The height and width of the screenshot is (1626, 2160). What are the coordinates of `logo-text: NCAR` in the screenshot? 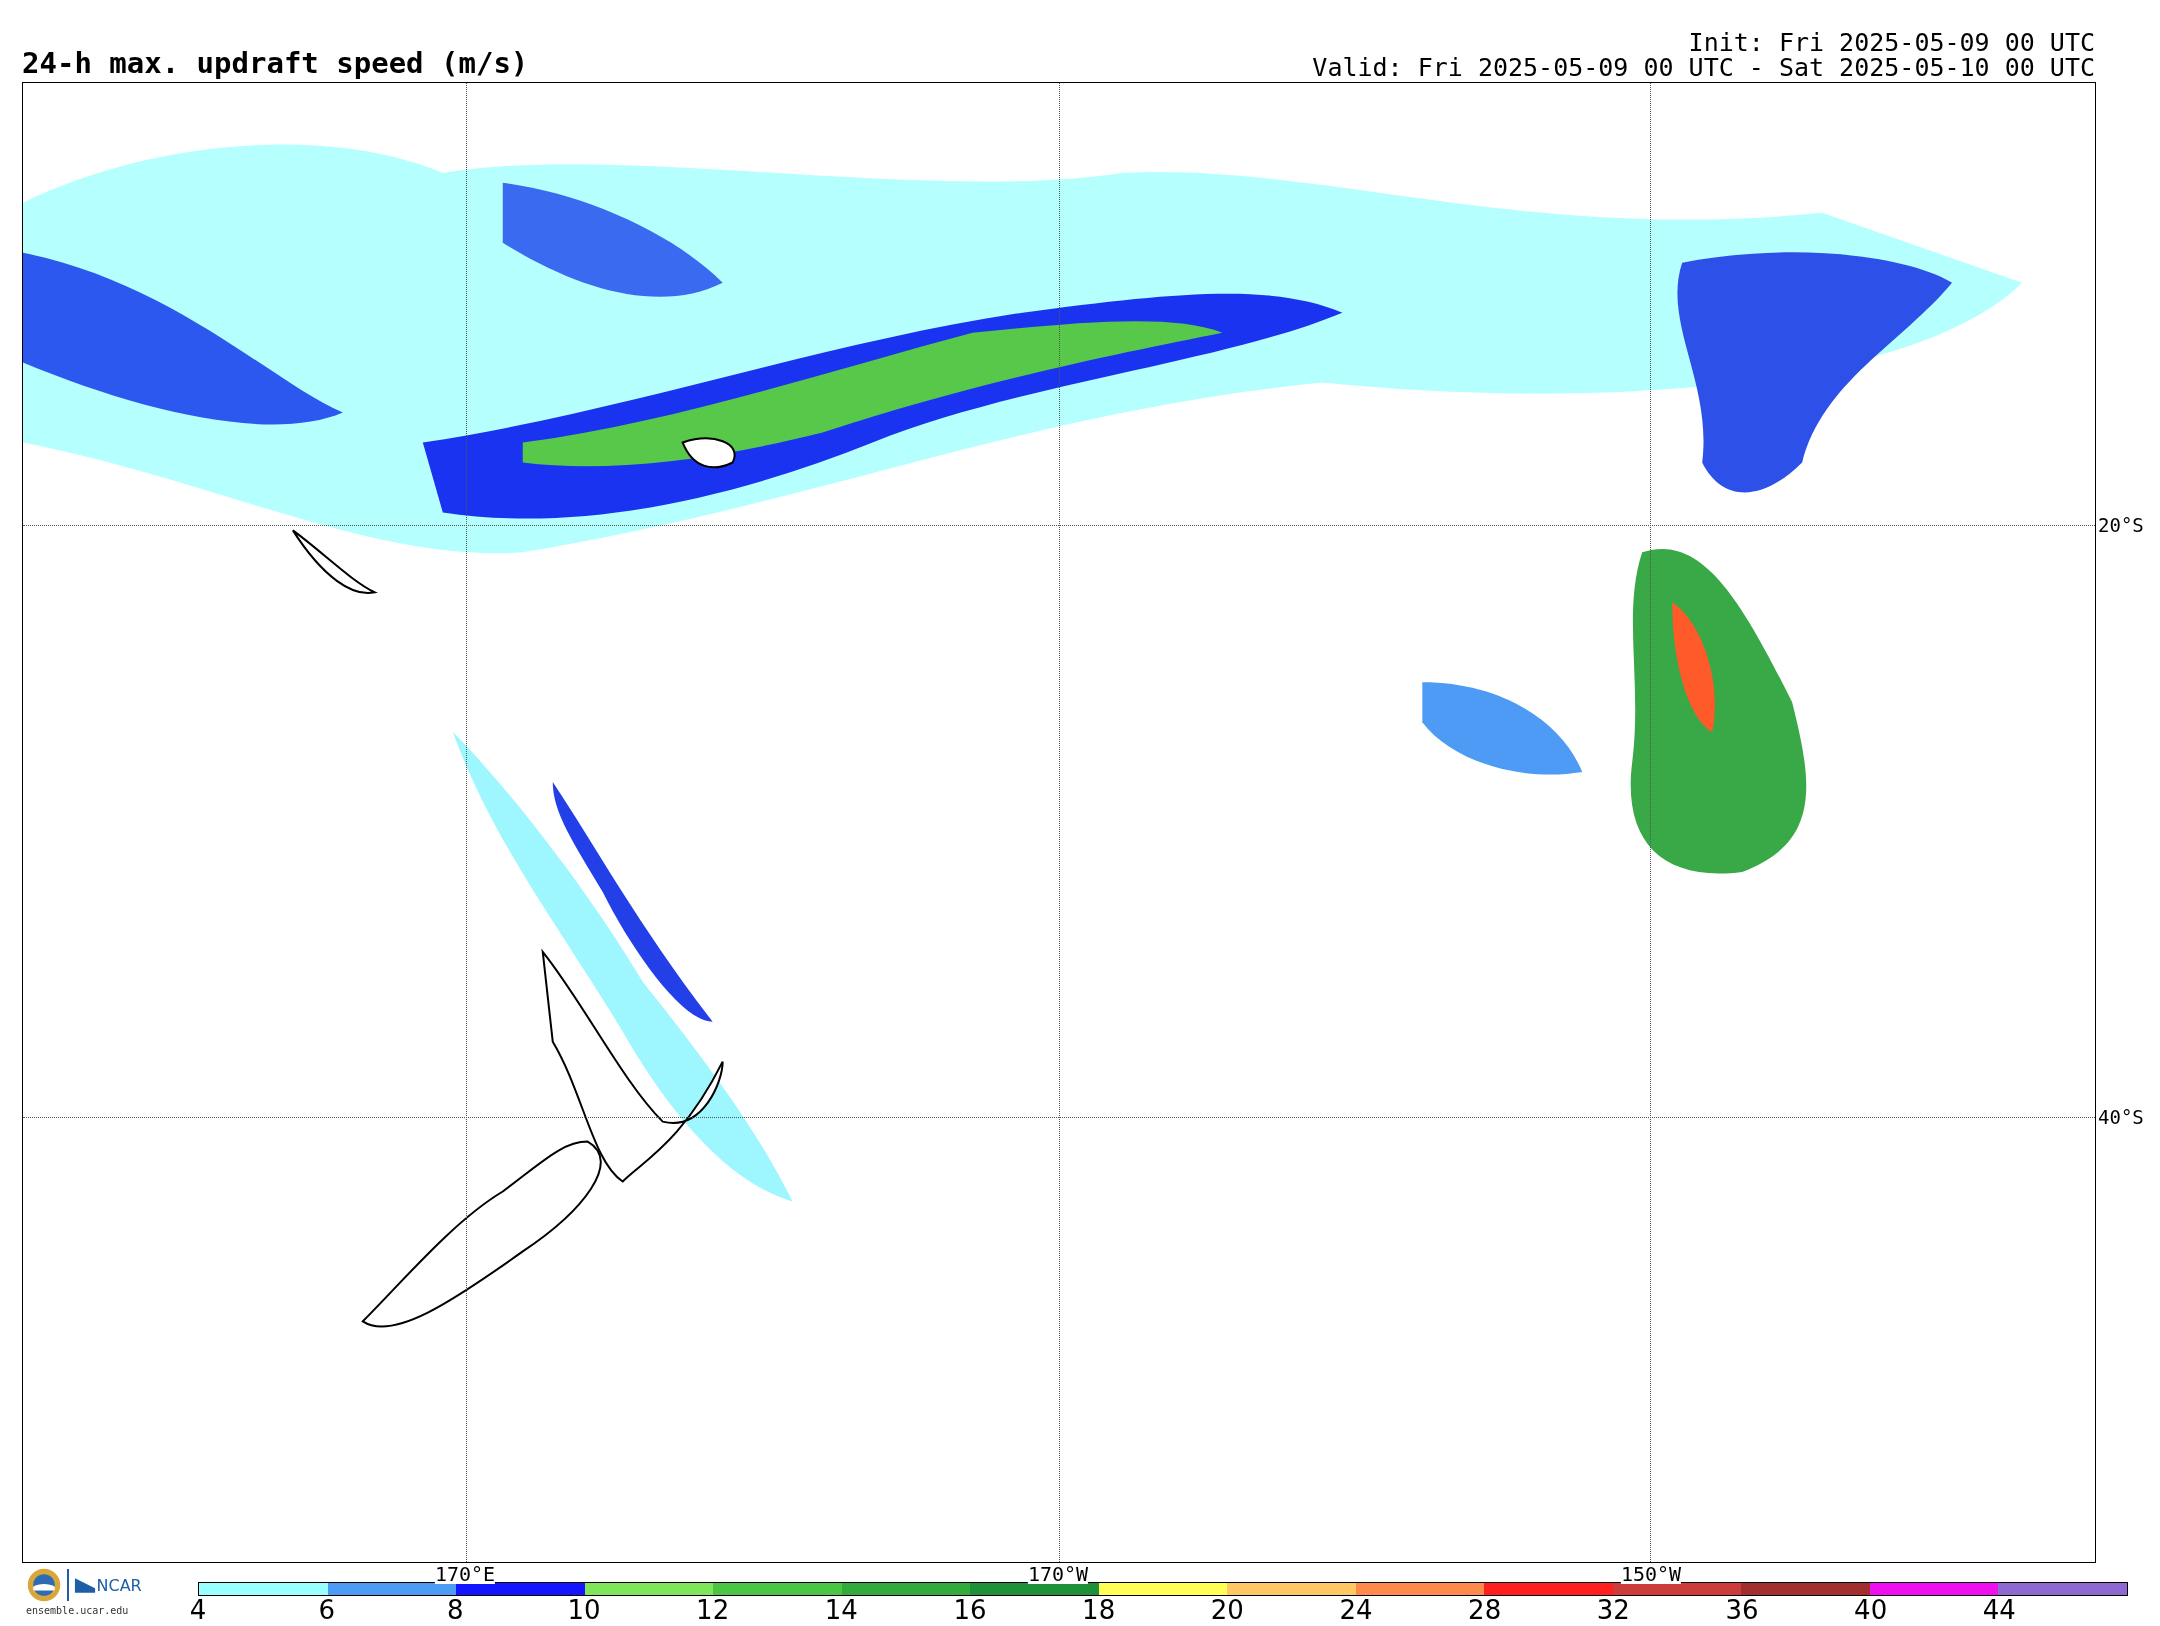 It's located at (119, 1585).